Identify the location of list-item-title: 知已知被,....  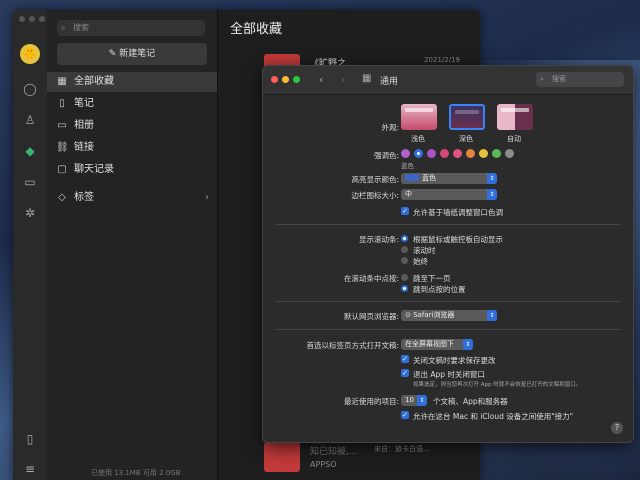
(334, 452).